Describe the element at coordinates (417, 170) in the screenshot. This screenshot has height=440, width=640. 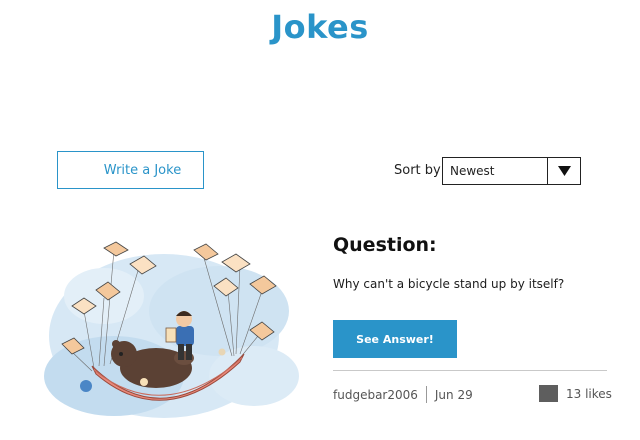
I see `sort-label: Sort by` at that location.